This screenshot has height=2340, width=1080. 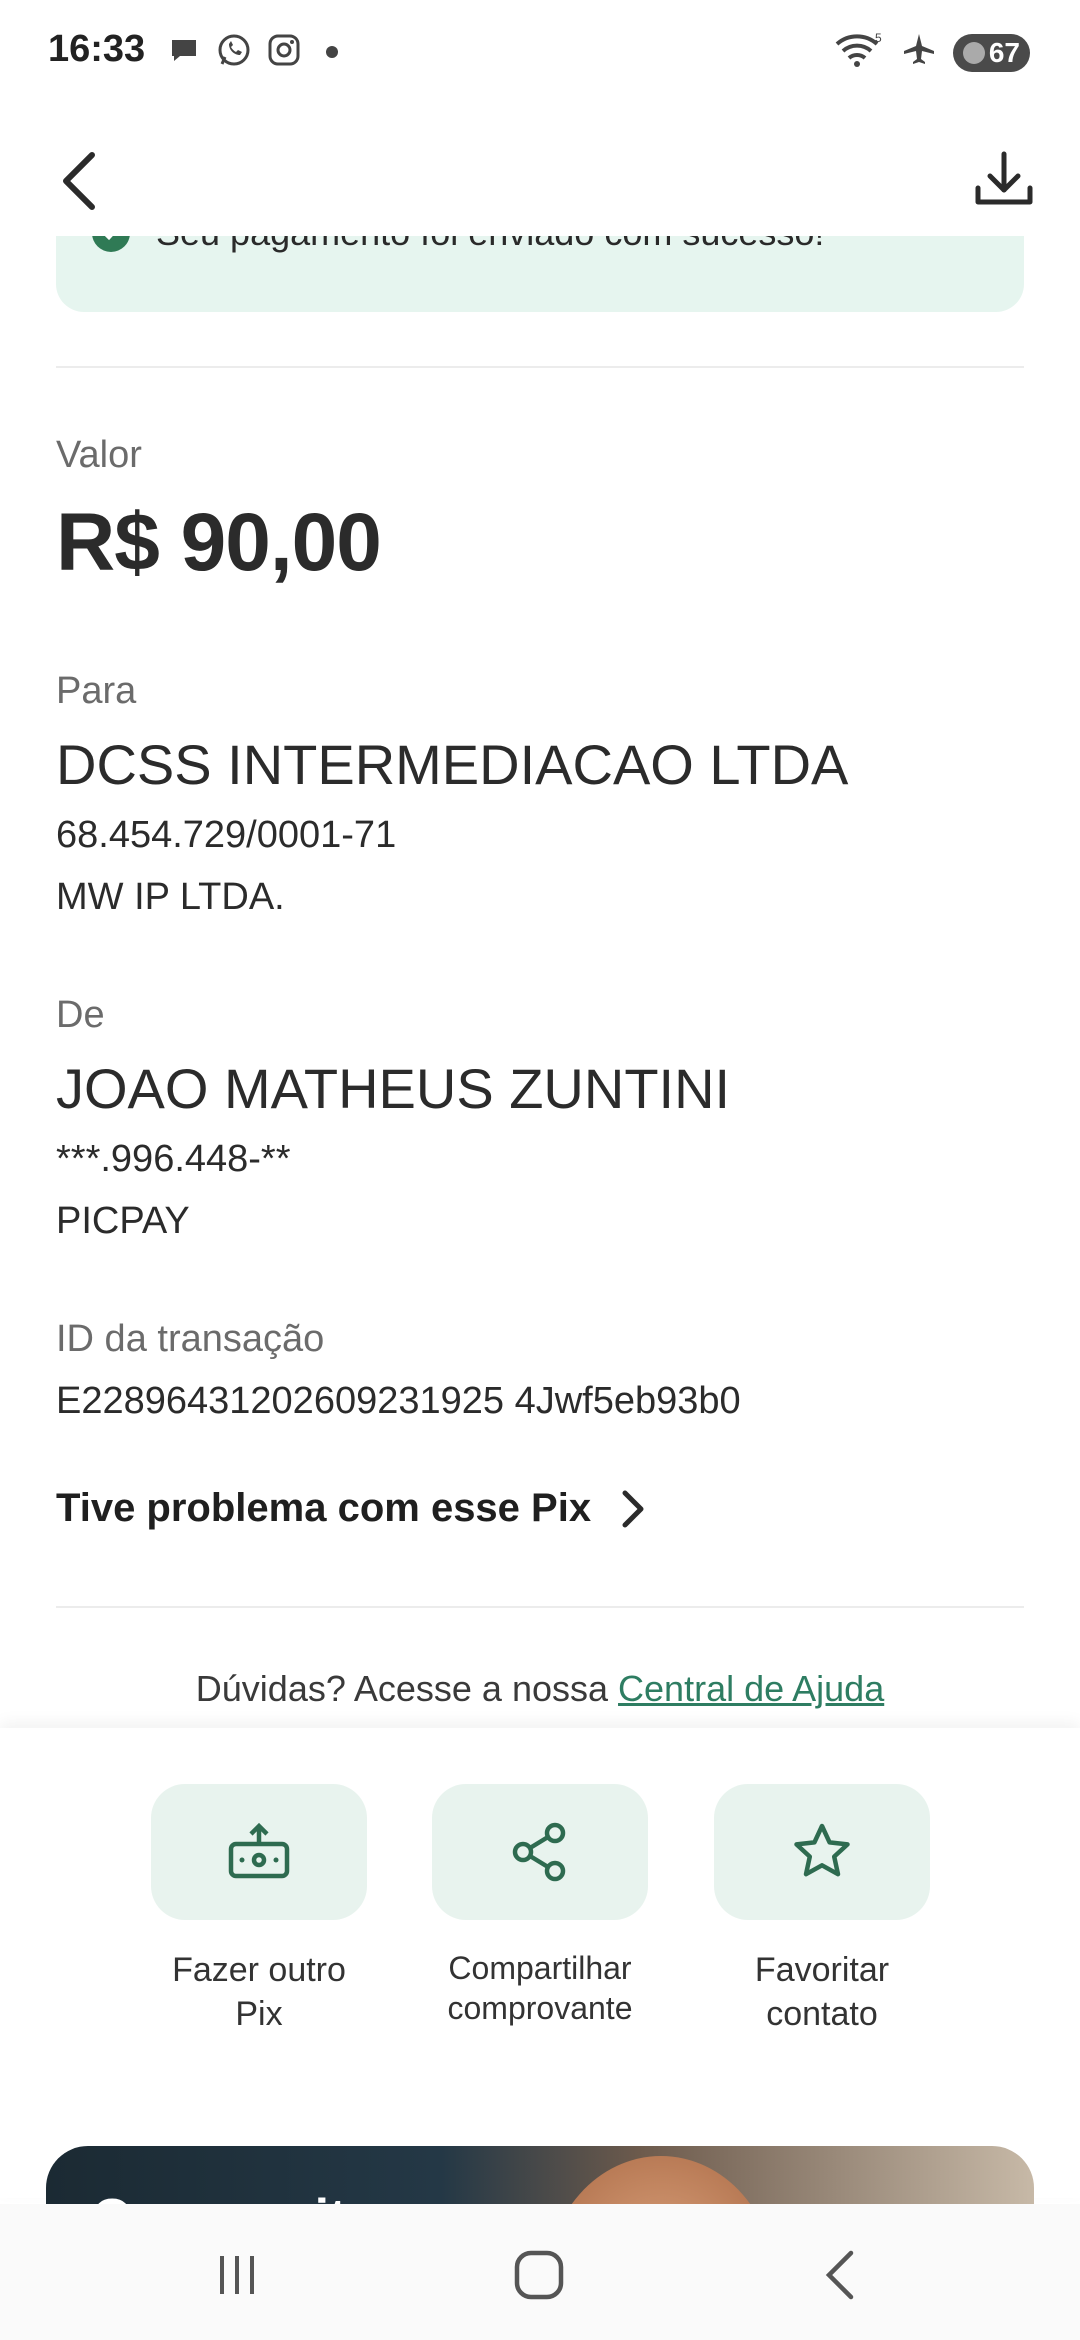 I want to click on notification-dot-icon, so click(x=332, y=52).